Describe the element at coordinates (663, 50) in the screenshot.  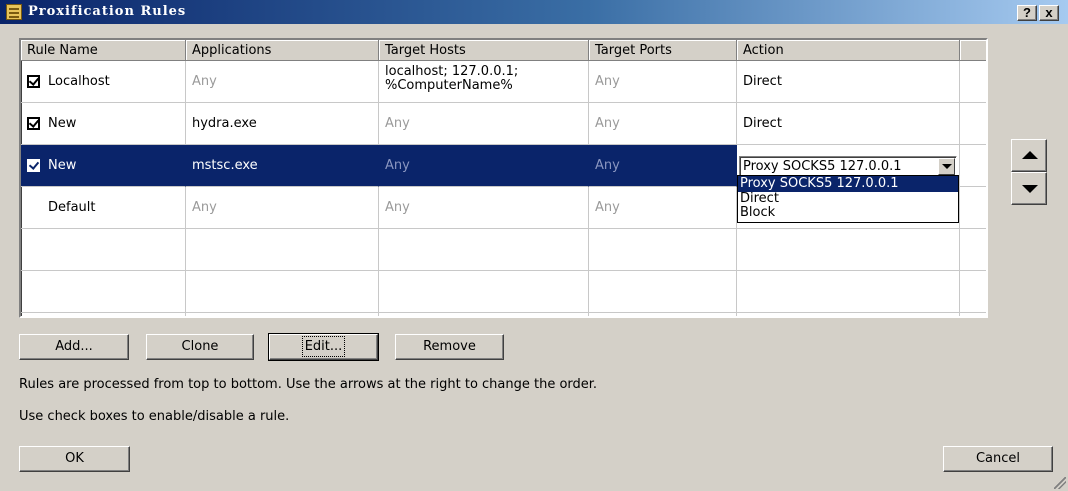
I see `column-header-target-ports: Target Ports` at that location.